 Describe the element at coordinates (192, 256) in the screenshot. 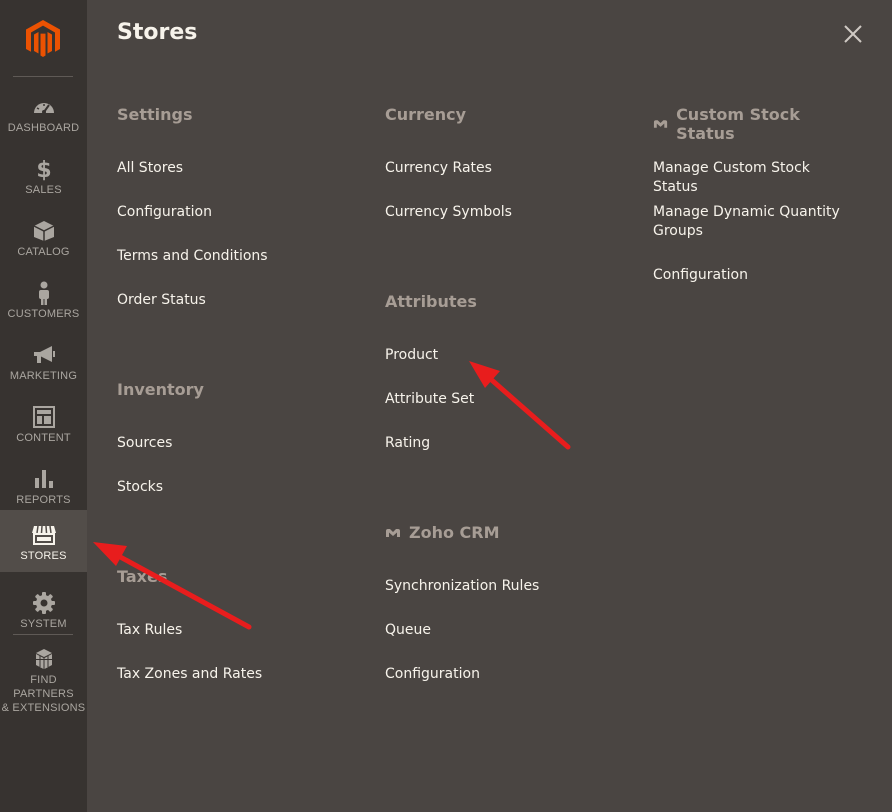

I see `menu-link-terms-and-conditions: Terms and Conditions` at that location.